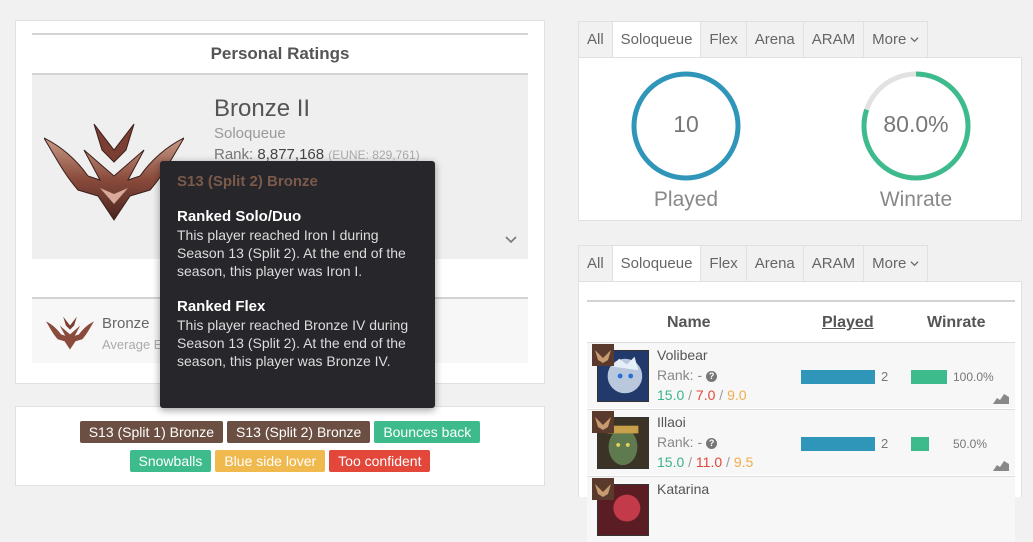 This screenshot has width=1033, height=542. I want to click on average-rank-title: Bronze, so click(126, 323).